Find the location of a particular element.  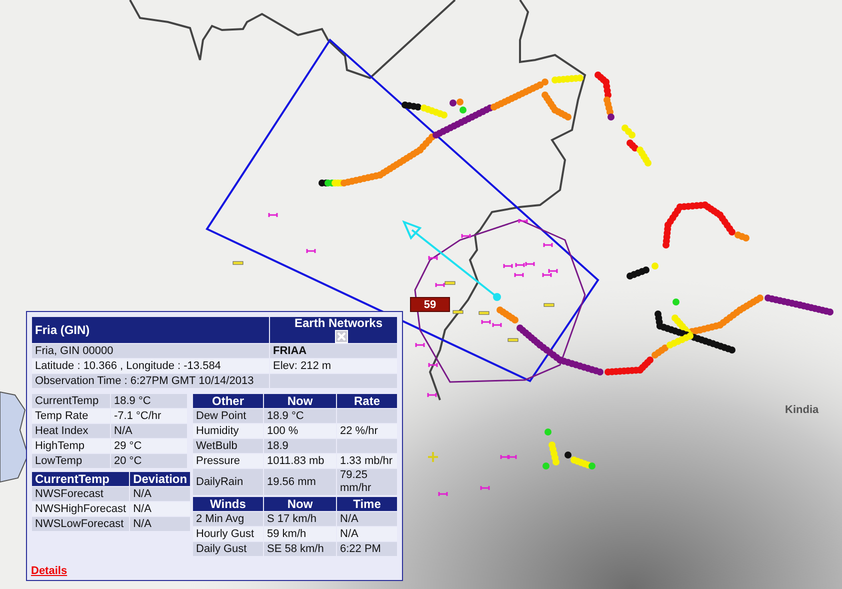

table-cell: LowTemp is located at coordinates (71, 461).